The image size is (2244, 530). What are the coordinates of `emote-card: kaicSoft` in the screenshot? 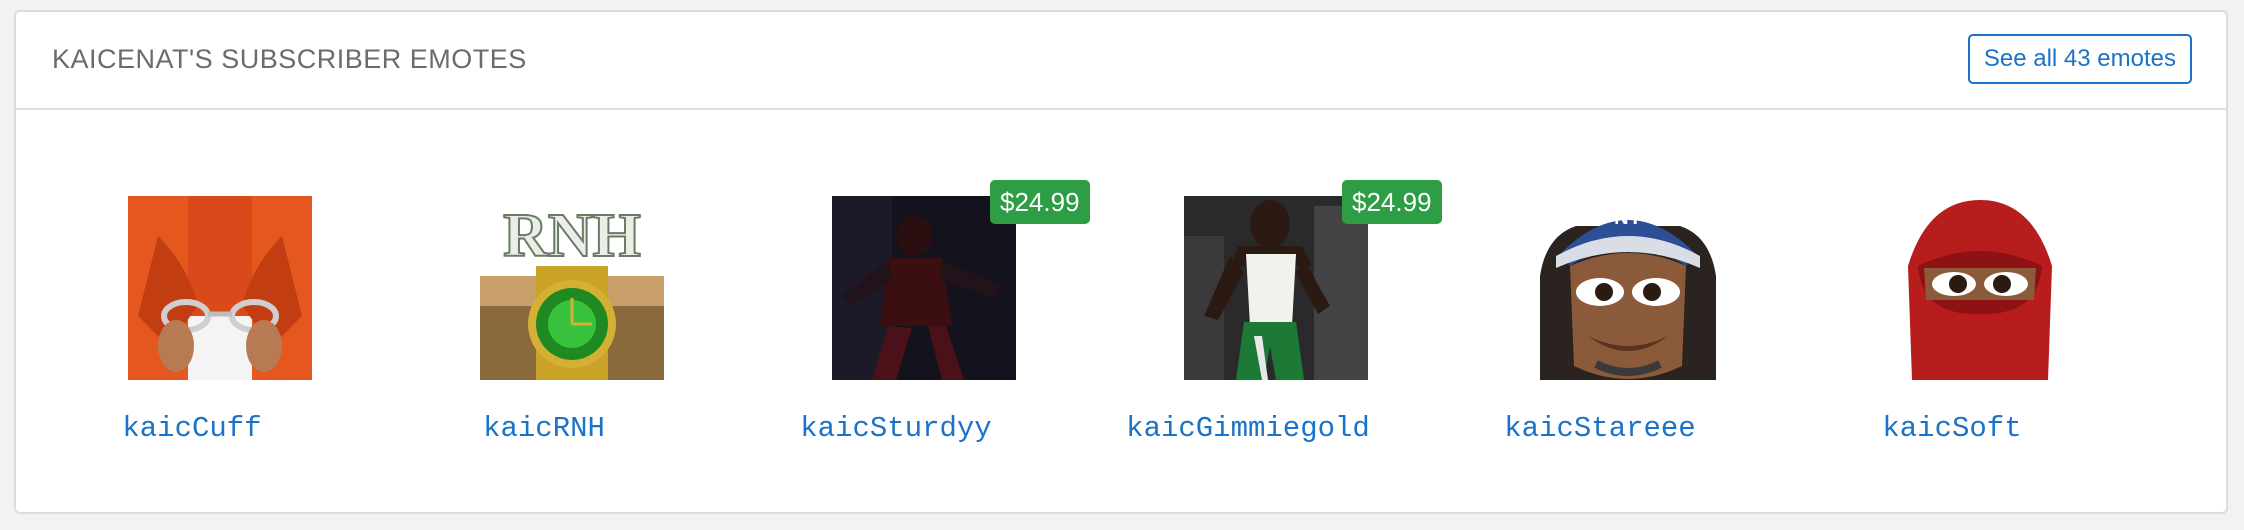 It's located at (1952, 311).